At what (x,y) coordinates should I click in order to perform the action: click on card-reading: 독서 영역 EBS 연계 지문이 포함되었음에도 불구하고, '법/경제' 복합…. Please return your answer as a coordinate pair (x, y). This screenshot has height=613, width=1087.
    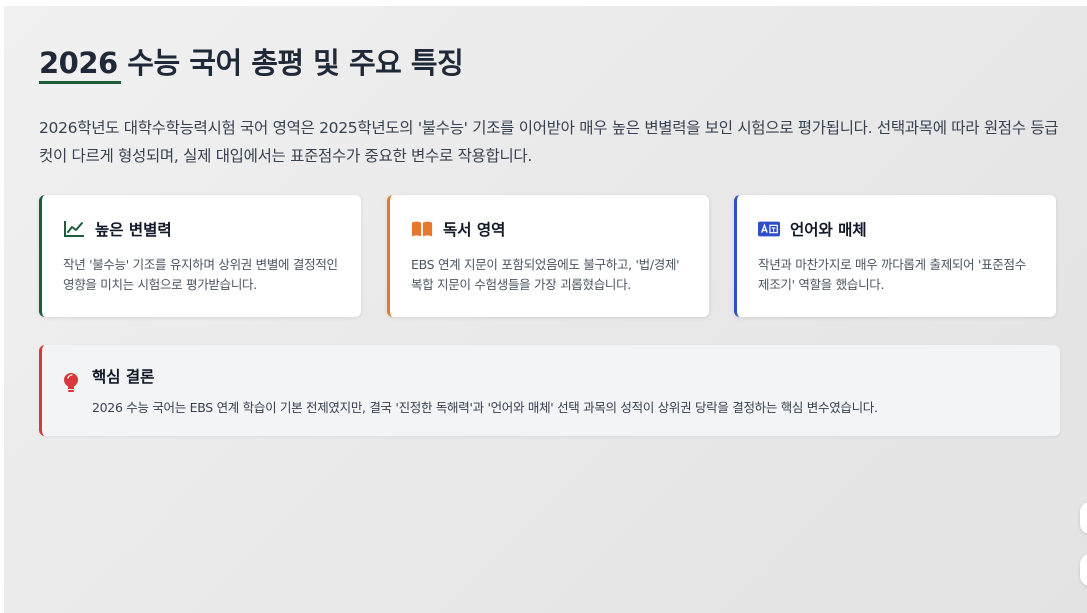
    Looking at the image, I should click on (548, 256).